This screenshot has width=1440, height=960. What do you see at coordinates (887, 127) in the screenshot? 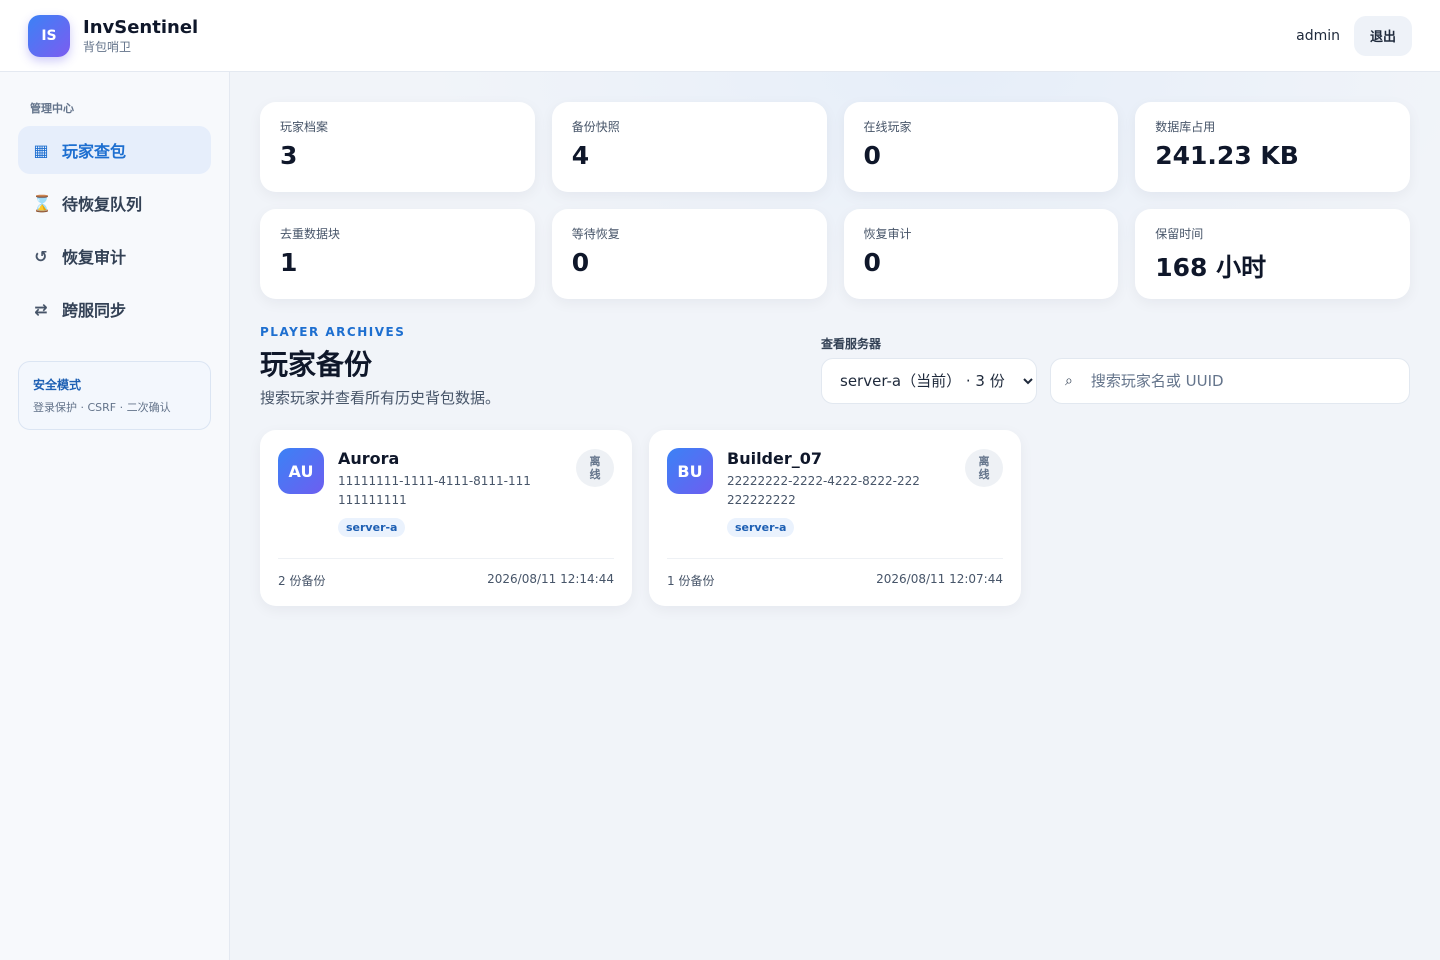
I see `stat-label: 在线玩家` at bounding box center [887, 127].